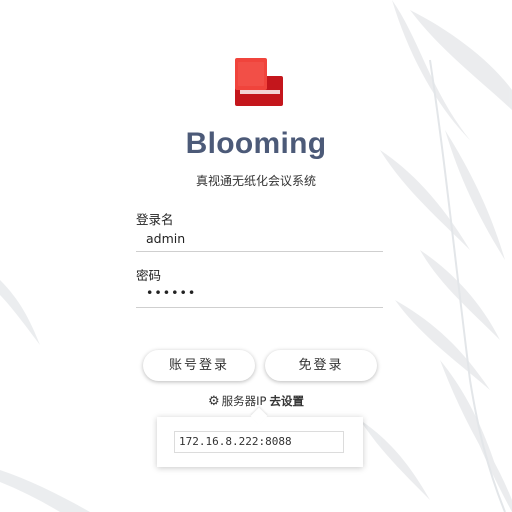 Image resolution: width=512 pixels, height=512 pixels. I want to click on password-underline, so click(259, 307).